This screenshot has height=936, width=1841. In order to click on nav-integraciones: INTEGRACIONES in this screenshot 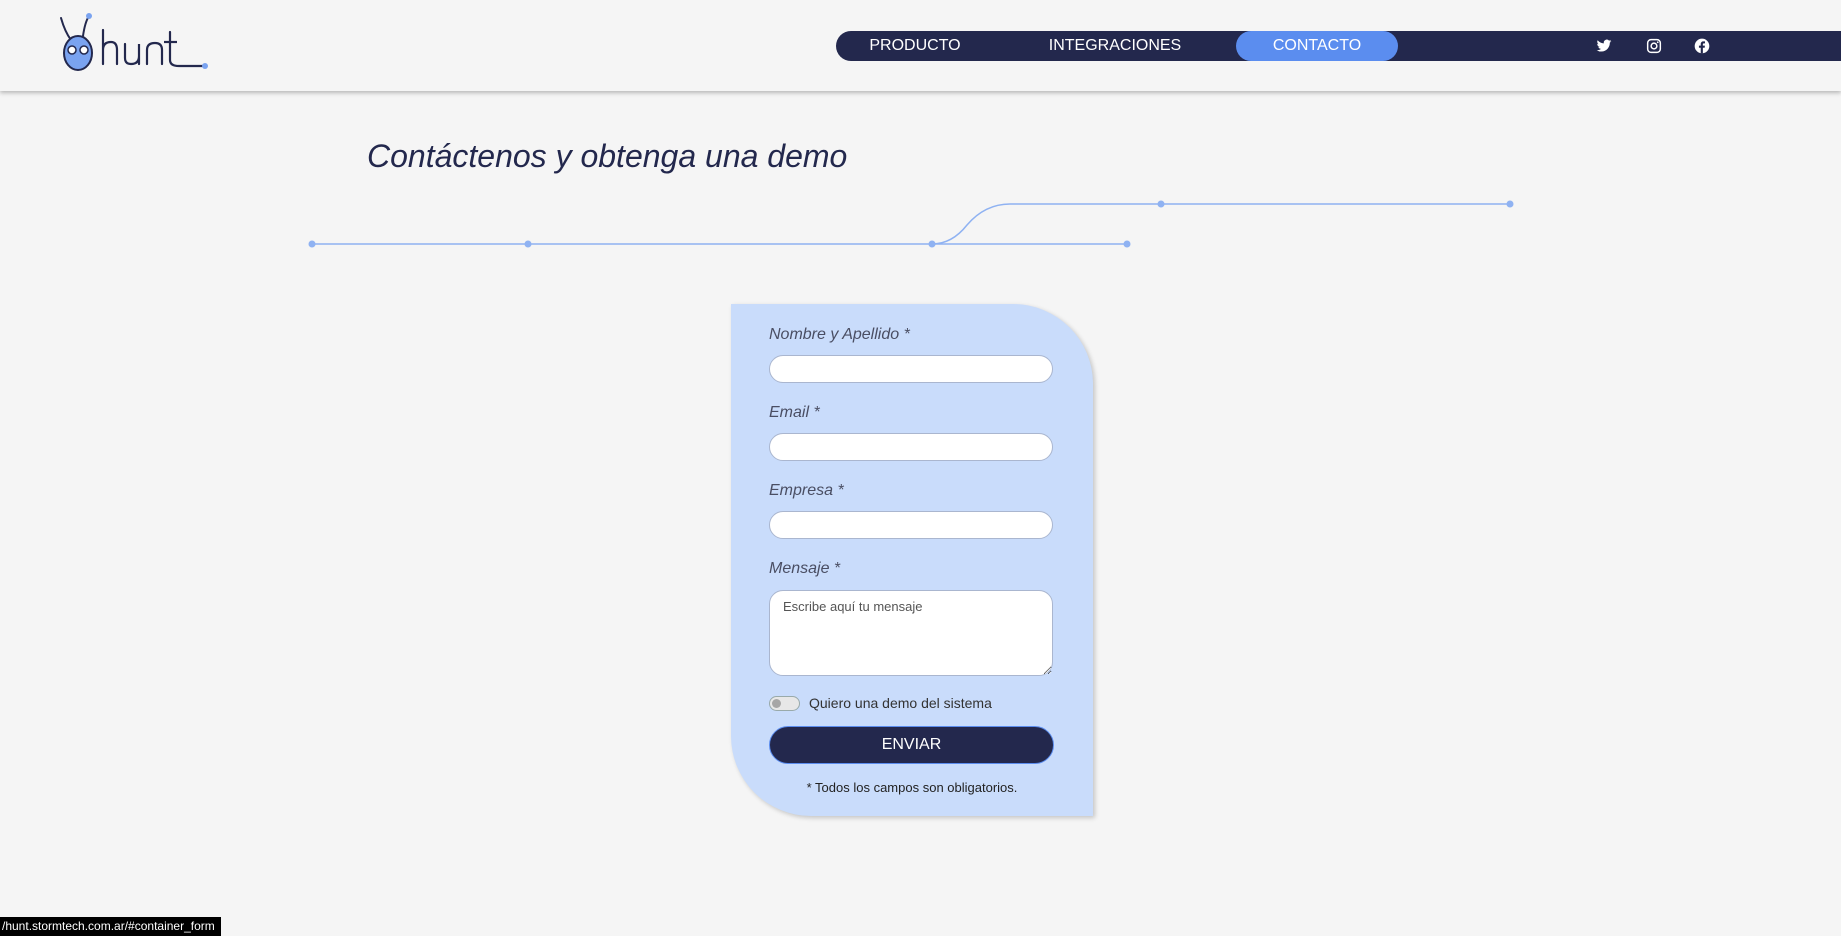, I will do `click(1115, 46)`.